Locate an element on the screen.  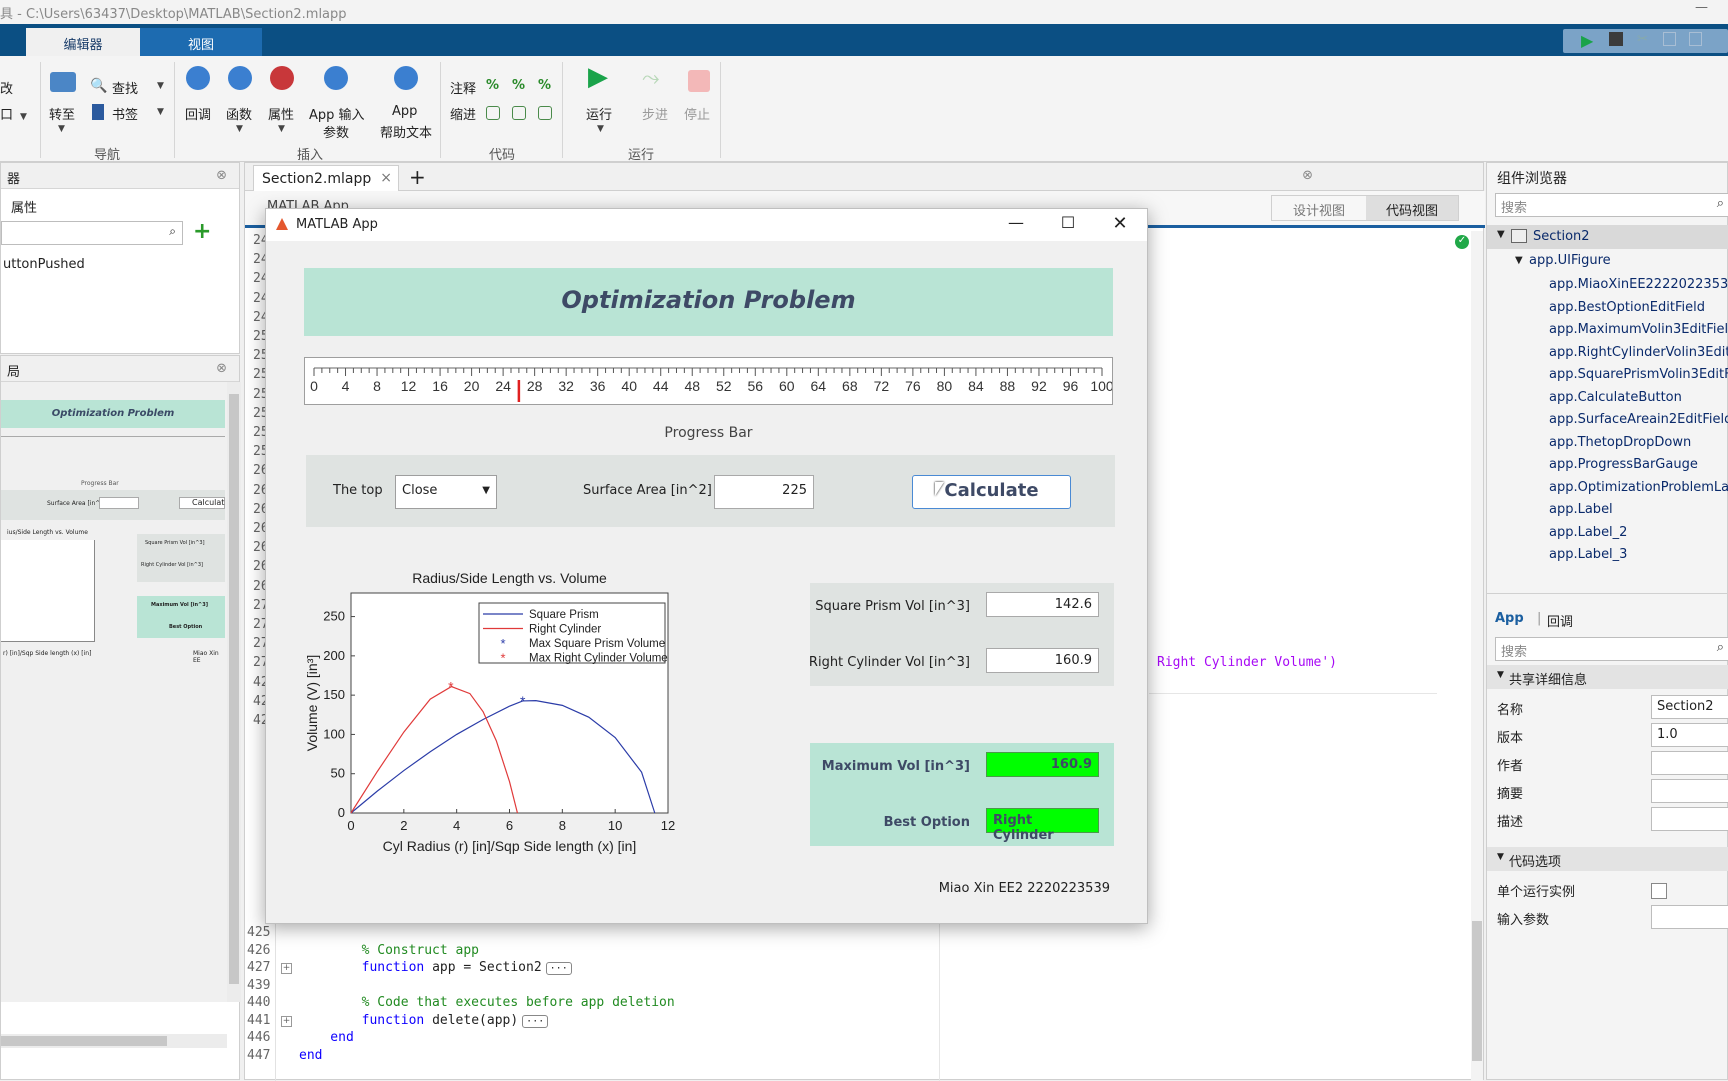
run-icon: ▶ is located at coordinates (1587, 40).